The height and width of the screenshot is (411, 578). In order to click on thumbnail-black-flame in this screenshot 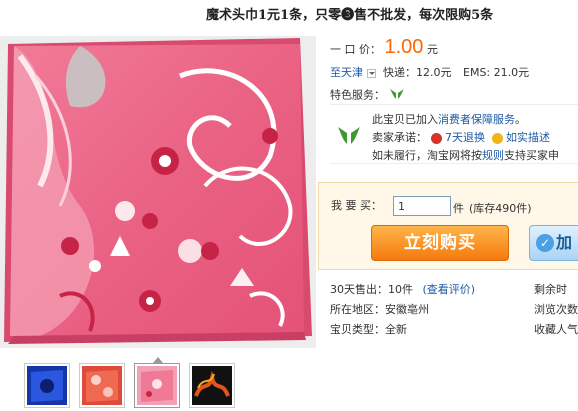, I will do `click(212, 385)`.